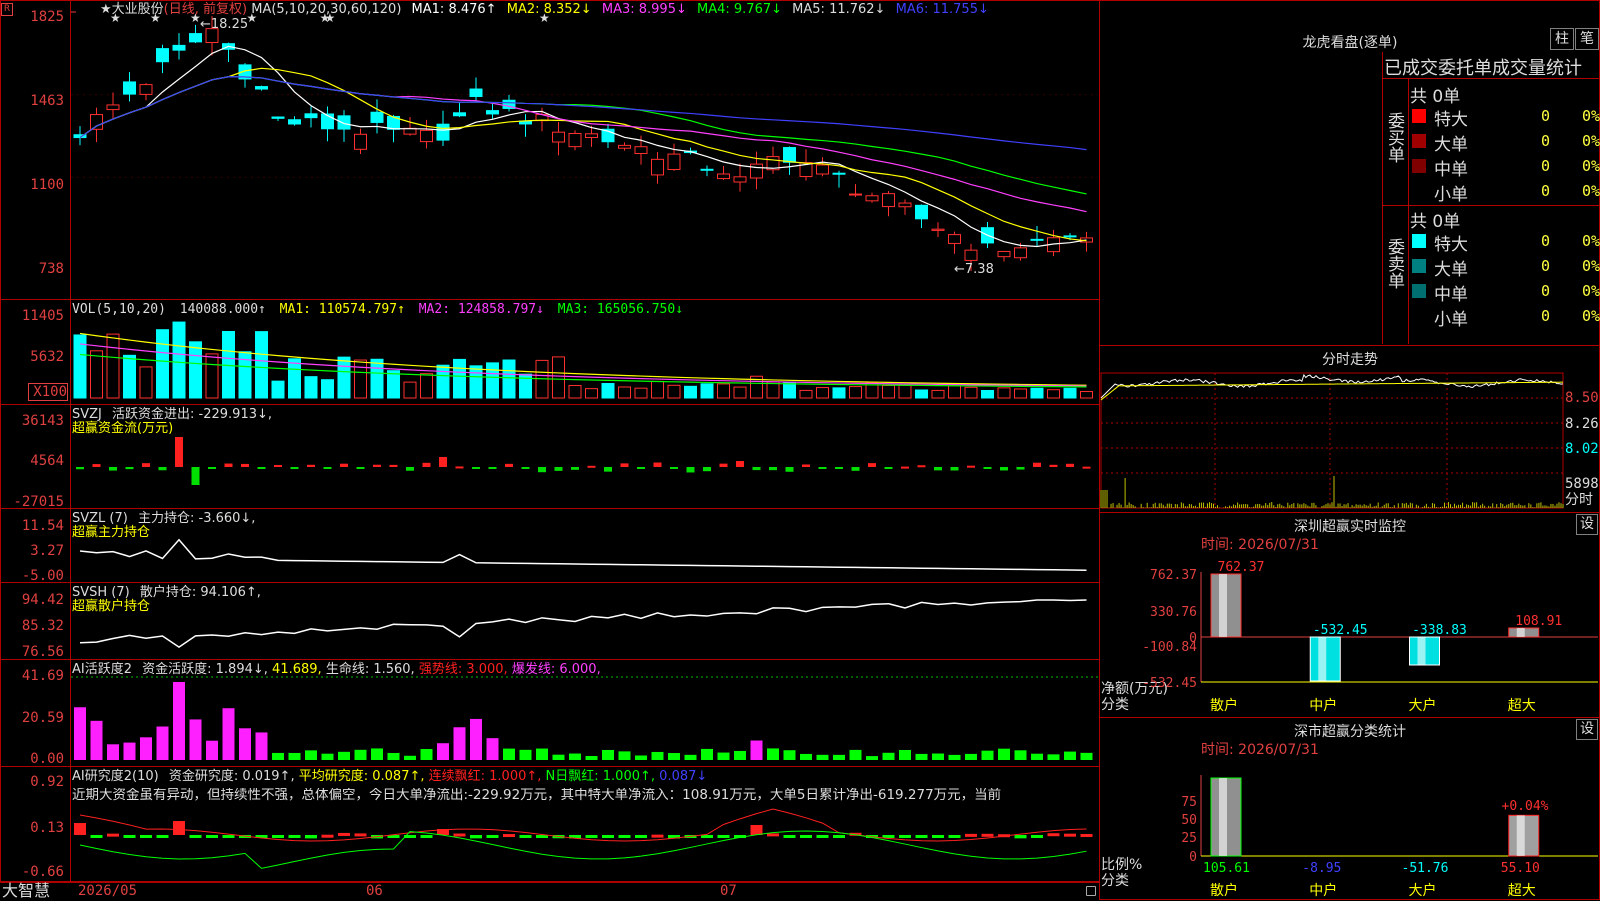  I want to click on sell-row-percent: 0%, so click(1590, 266).